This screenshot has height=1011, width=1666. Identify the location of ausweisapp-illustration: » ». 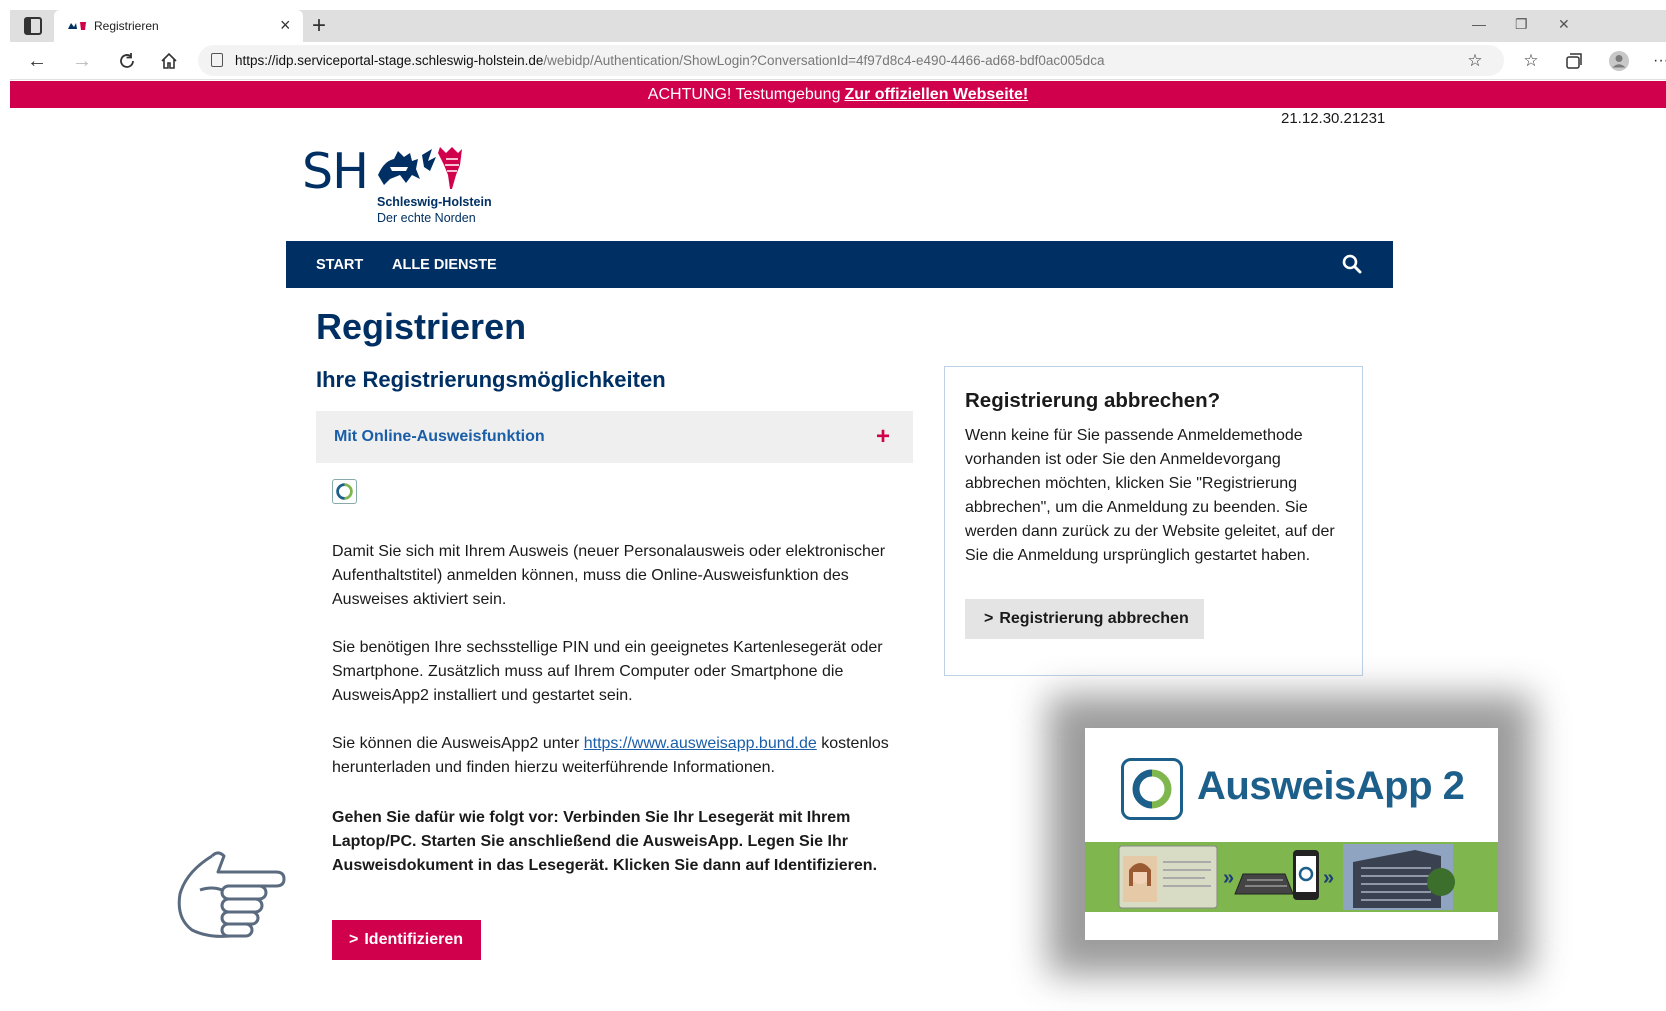
(1291, 877).